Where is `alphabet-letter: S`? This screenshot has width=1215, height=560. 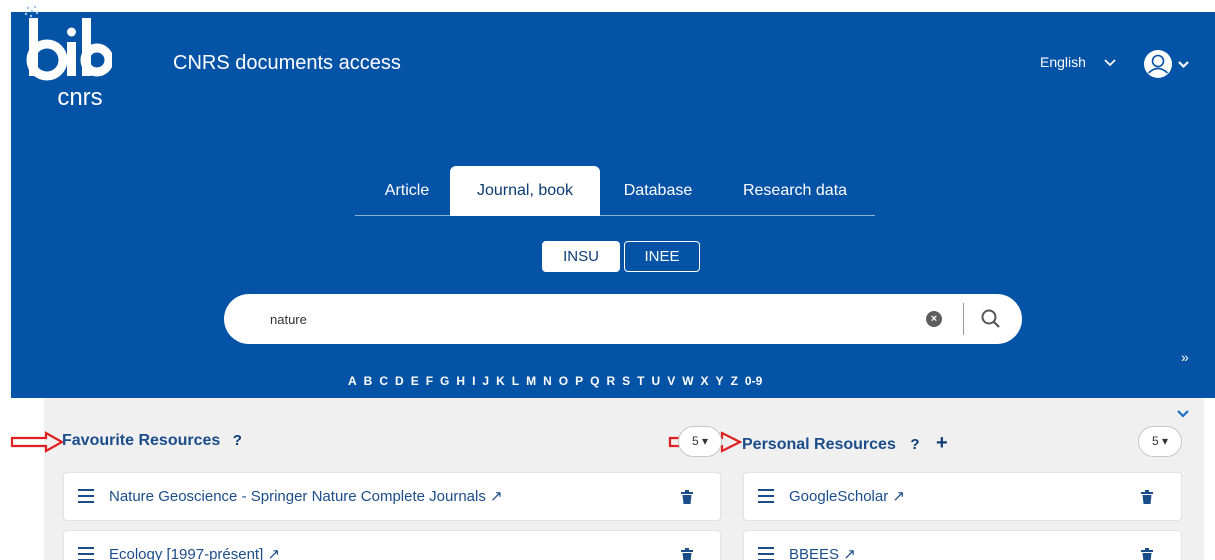
alphabet-letter: S is located at coordinates (626, 381).